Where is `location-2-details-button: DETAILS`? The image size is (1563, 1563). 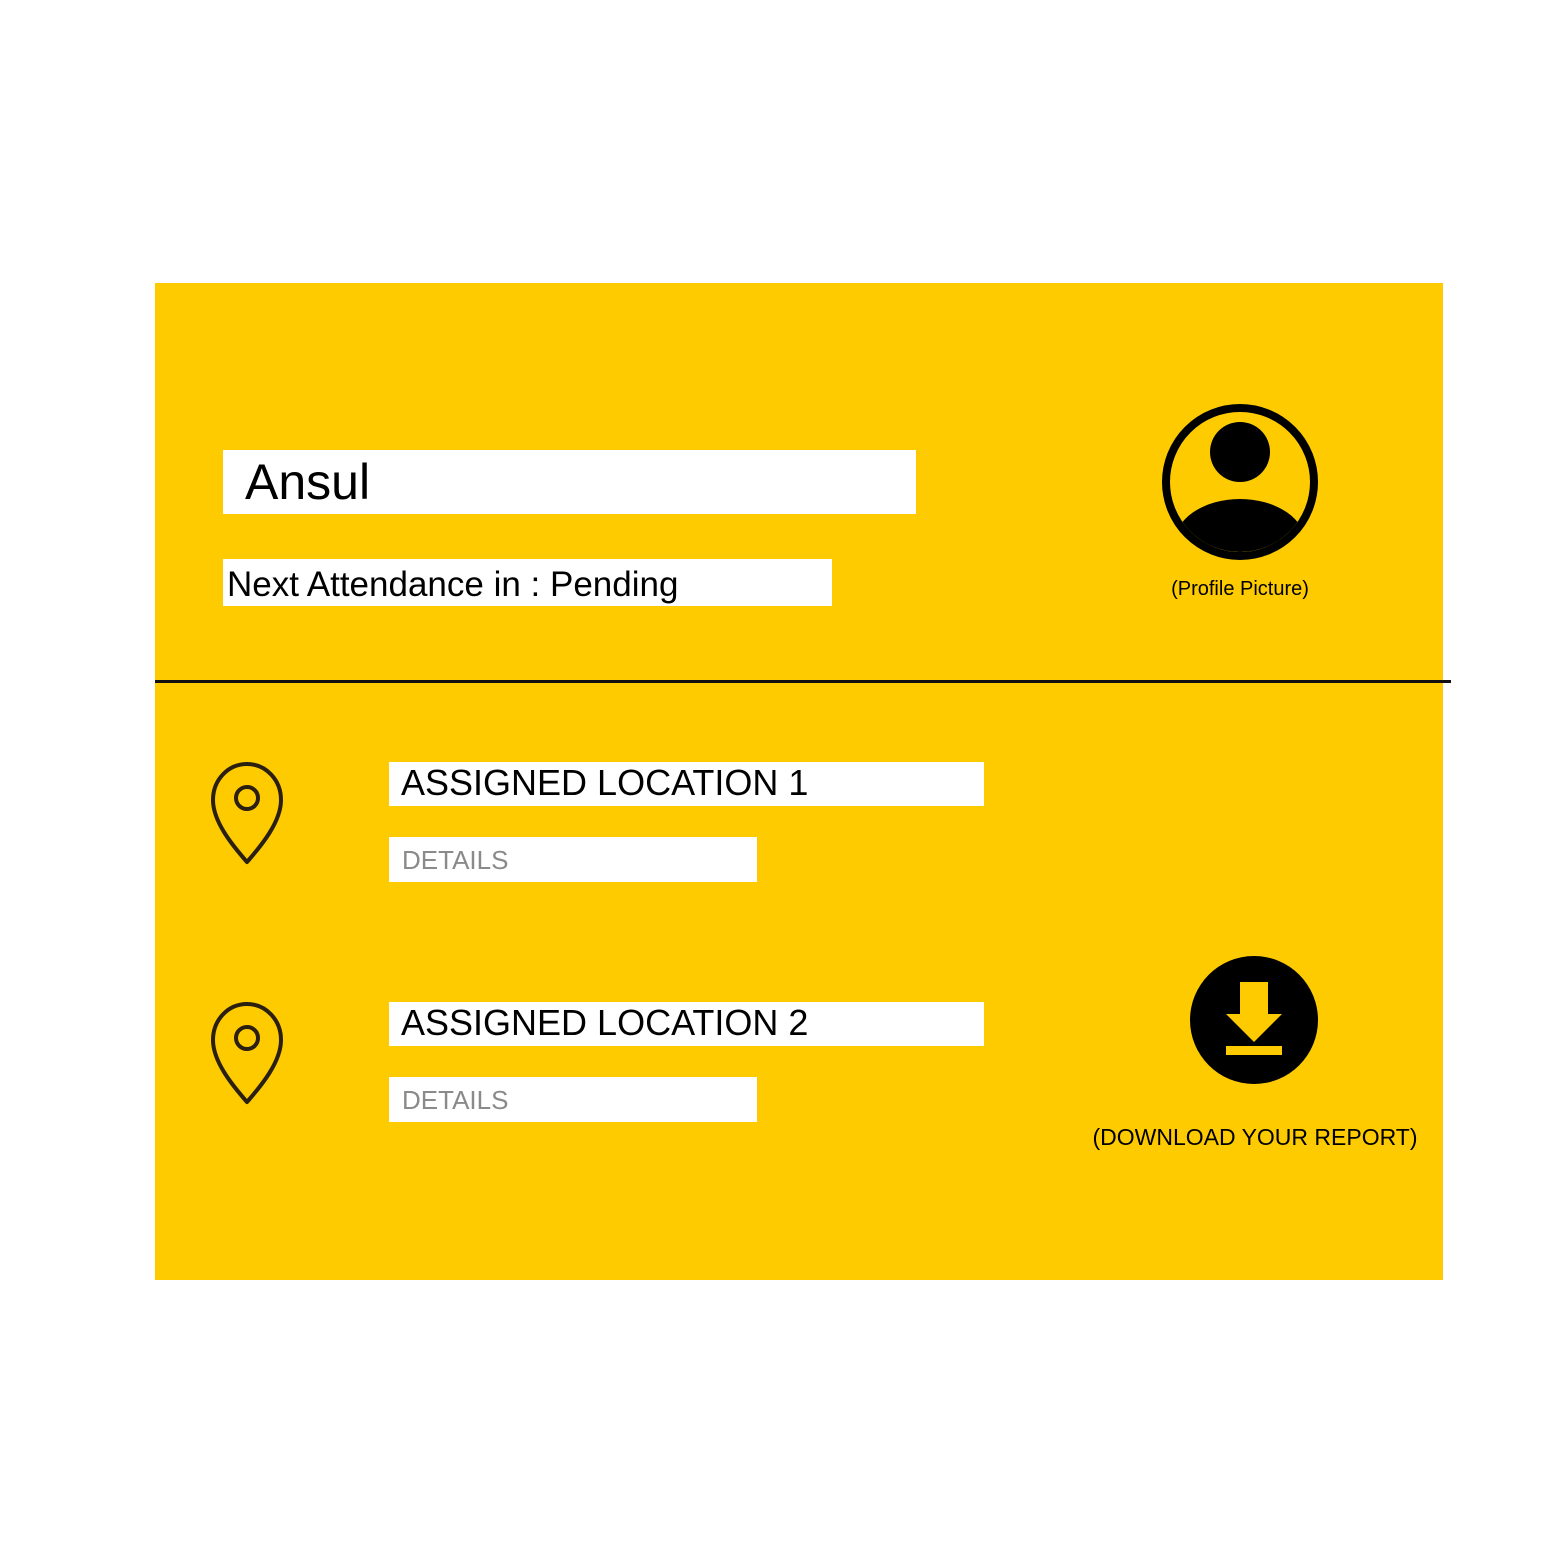 location-2-details-button: DETAILS is located at coordinates (573, 1099).